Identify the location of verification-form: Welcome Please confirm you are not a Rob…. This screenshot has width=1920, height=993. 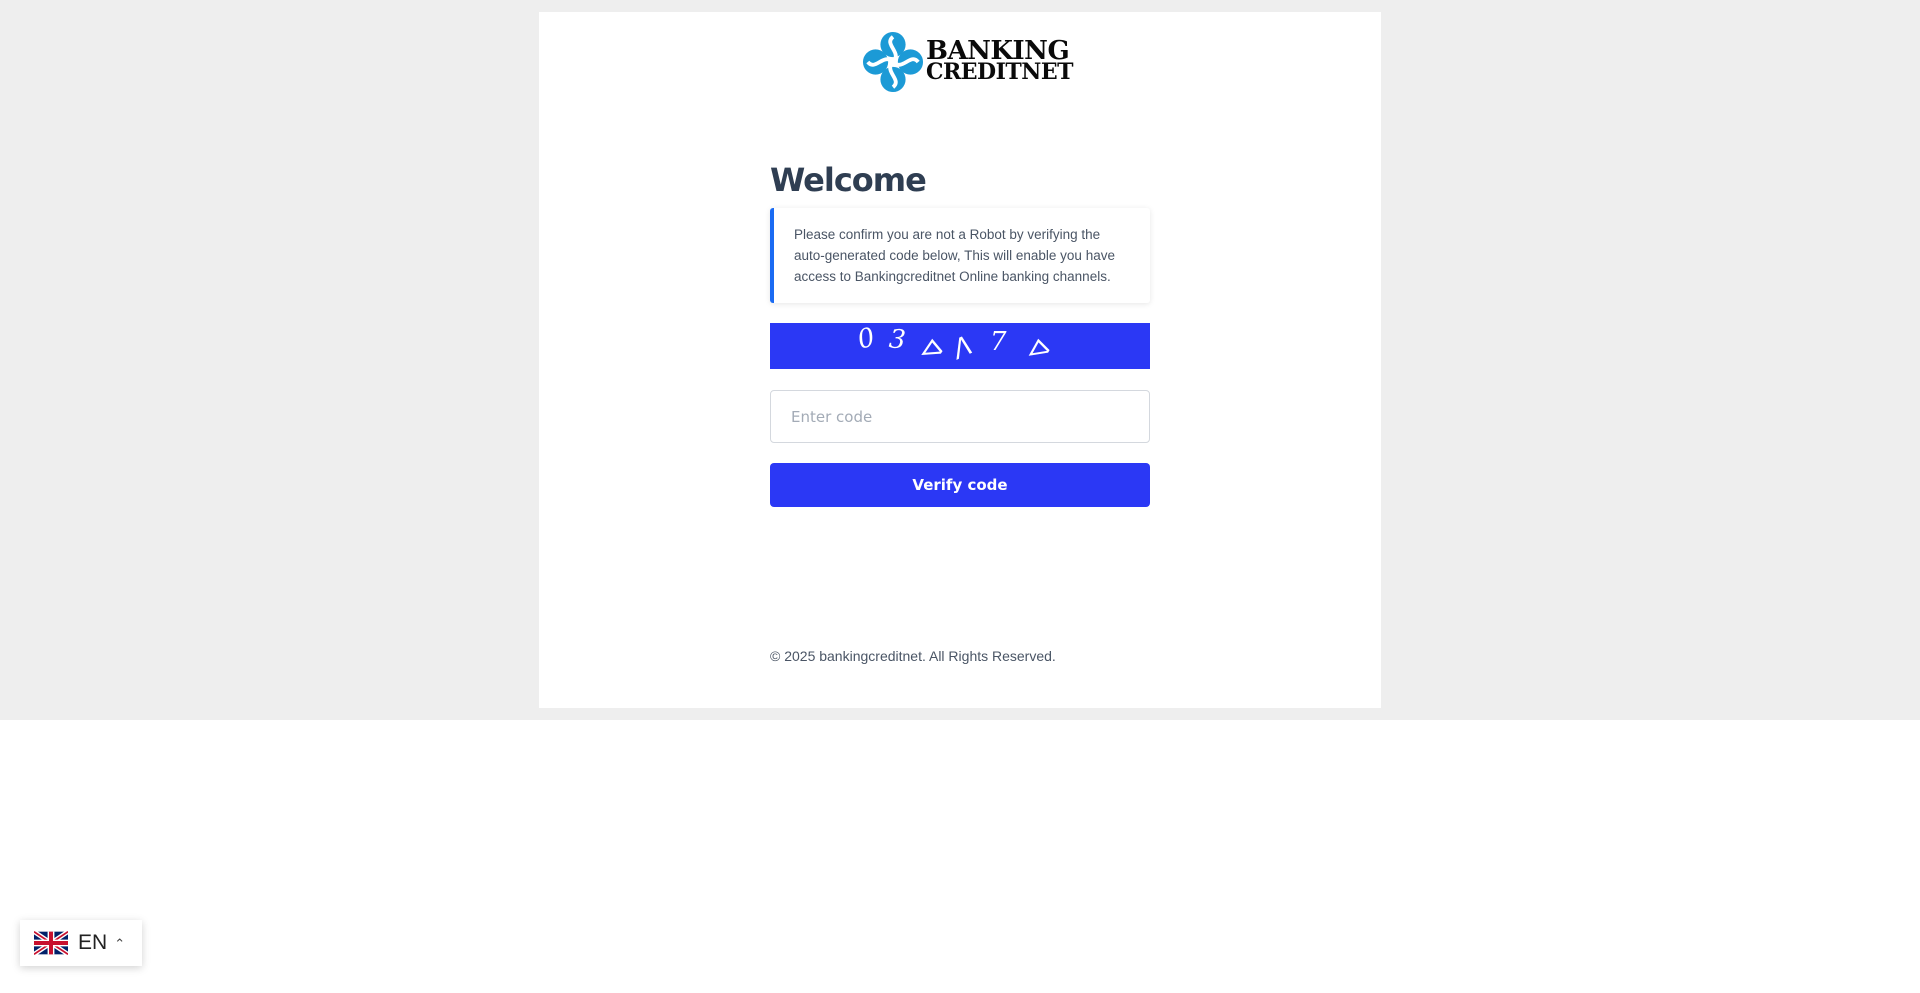
(960, 332).